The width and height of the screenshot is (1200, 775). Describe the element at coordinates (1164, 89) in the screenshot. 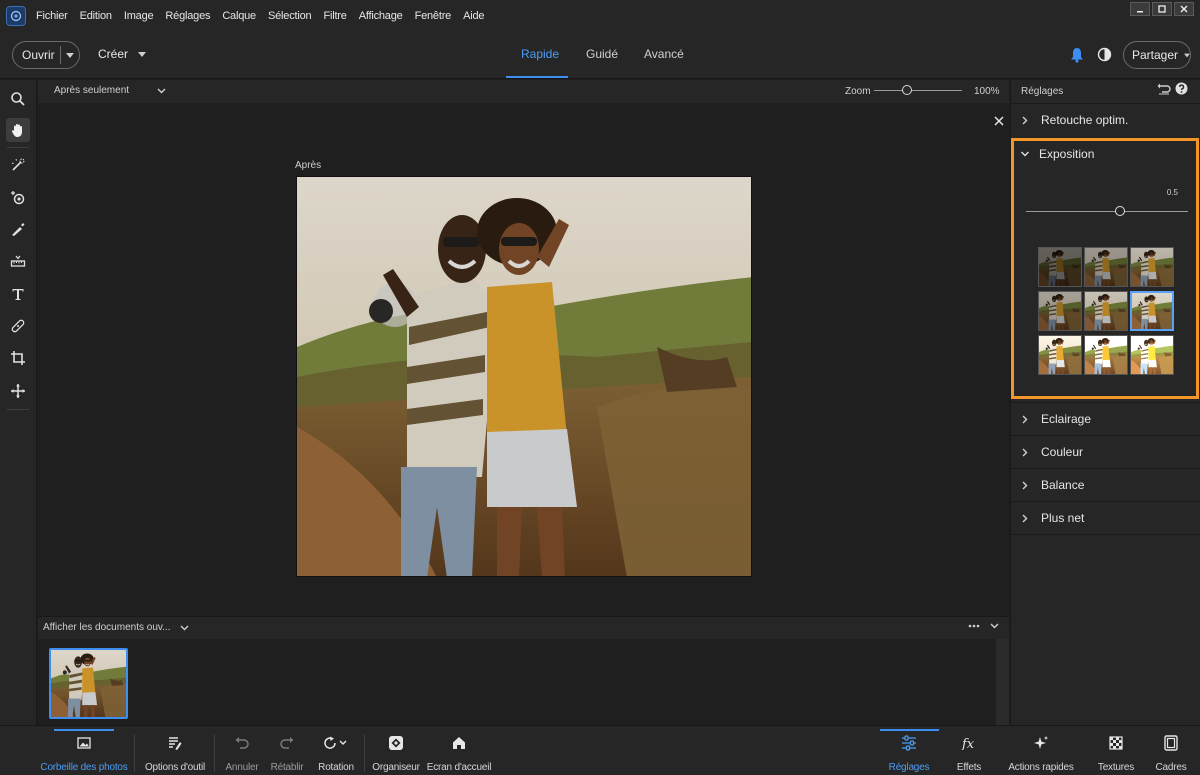

I see `reset-icon` at that location.